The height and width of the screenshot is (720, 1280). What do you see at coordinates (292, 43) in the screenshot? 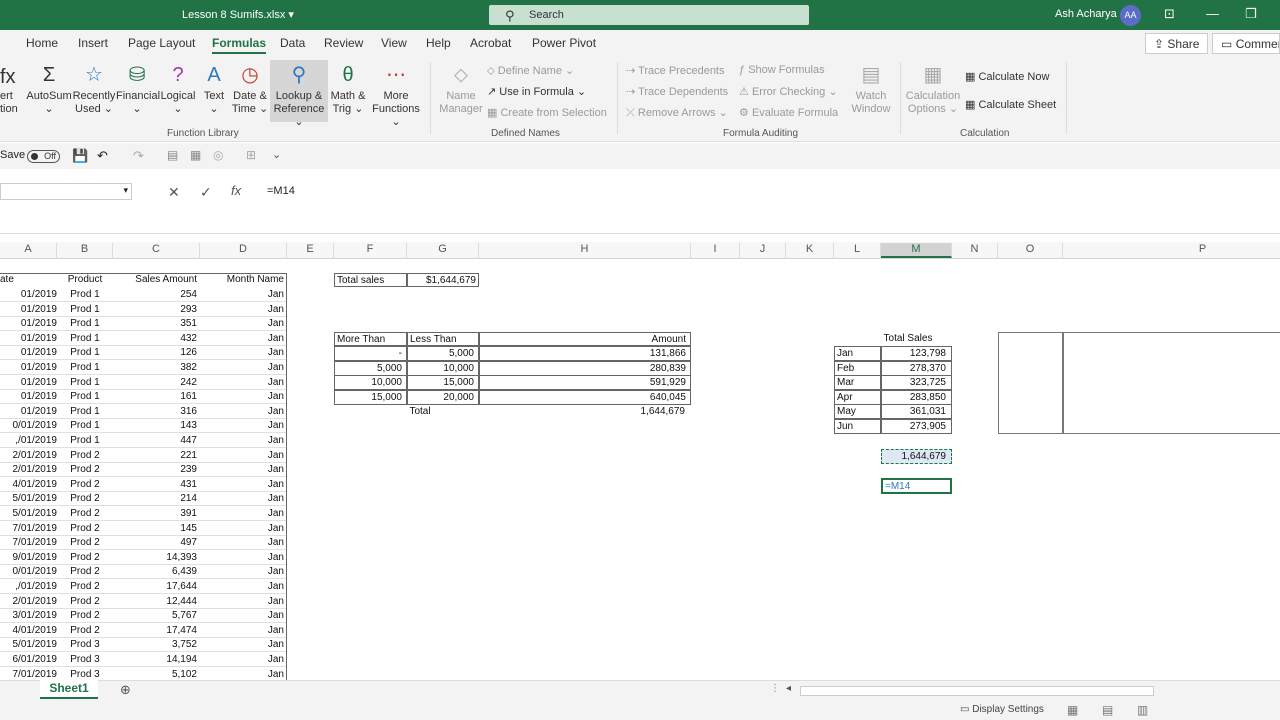
I see `tab-data: Data` at bounding box center [292, 43].